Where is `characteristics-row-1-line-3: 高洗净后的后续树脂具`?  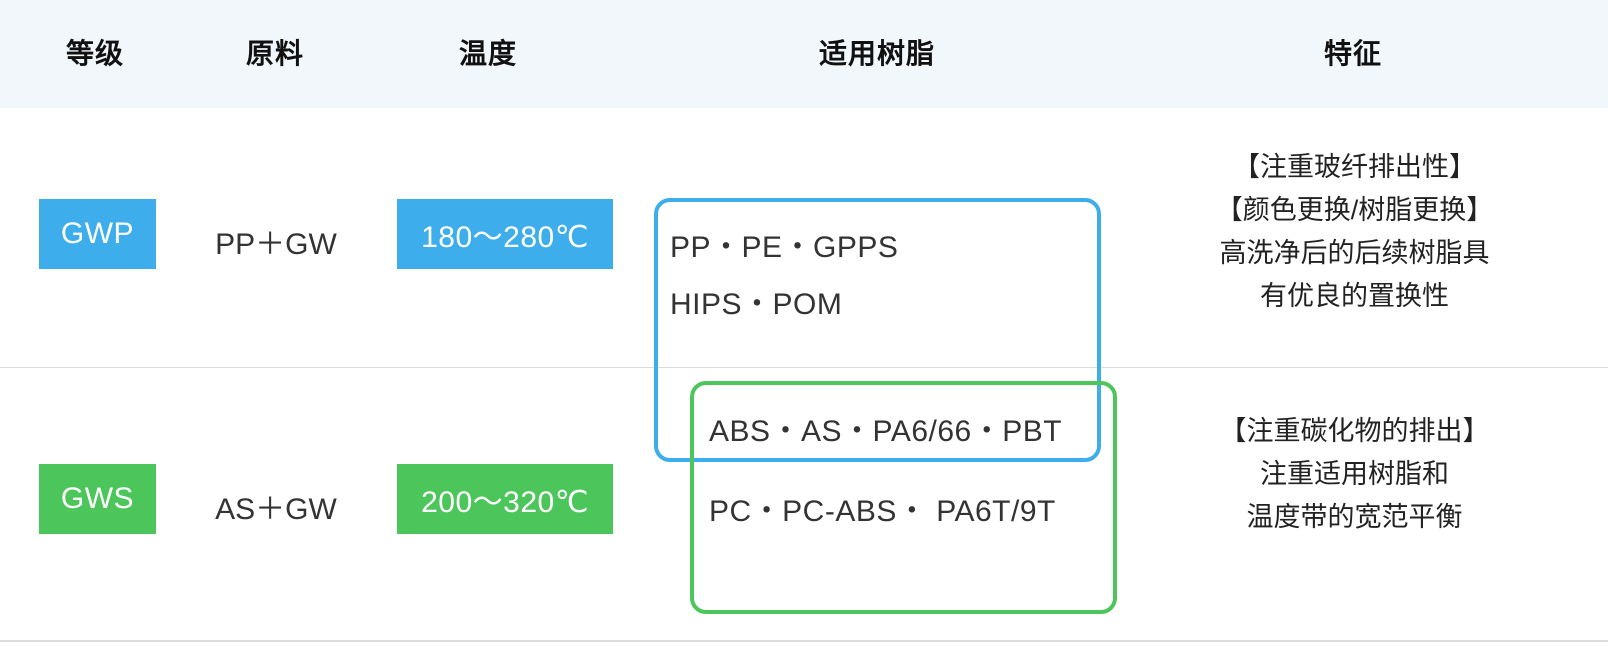
characteristics-row-1-line-3: 高洗净后的后续树脂具 is located at coordinates (1354, 253).